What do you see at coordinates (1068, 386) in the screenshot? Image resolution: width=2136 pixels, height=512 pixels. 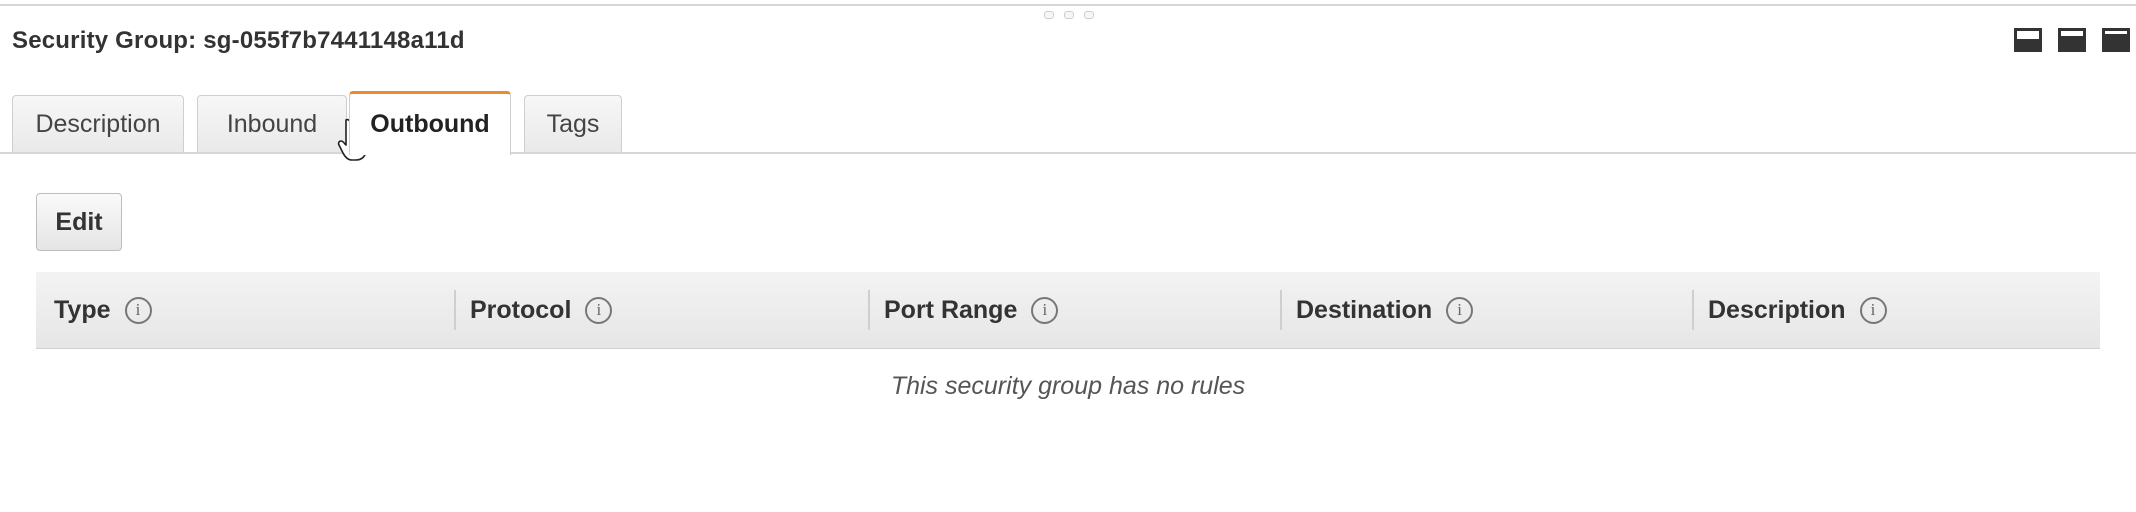 I see `empty-rules-message: This security group has no rules` at bounding box center [1068, 386].